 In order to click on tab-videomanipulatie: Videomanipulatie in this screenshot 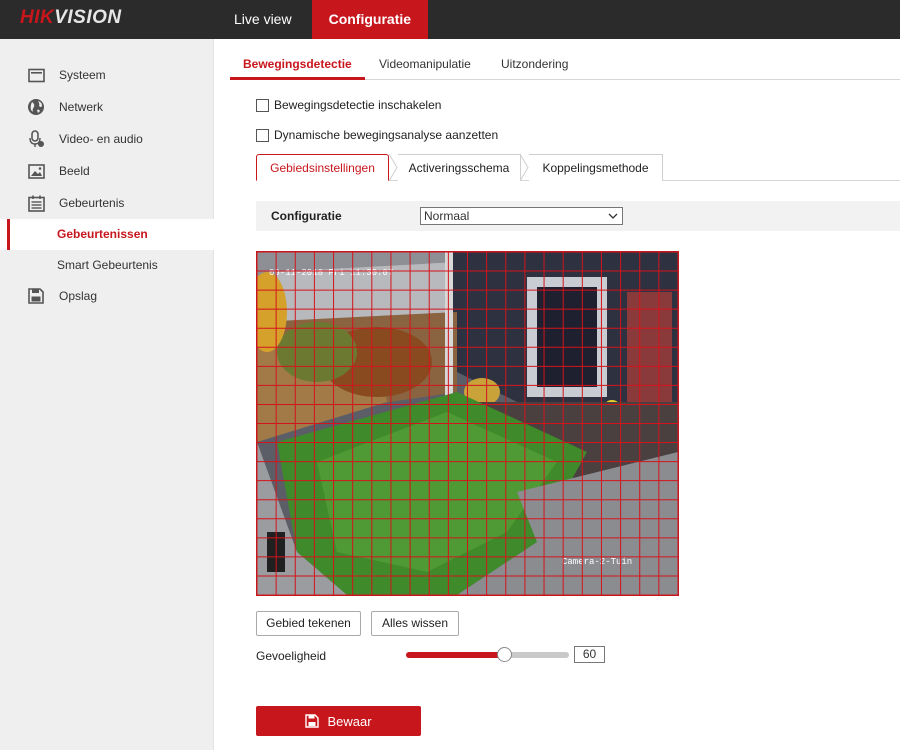, I will do `click(425, 64)`.